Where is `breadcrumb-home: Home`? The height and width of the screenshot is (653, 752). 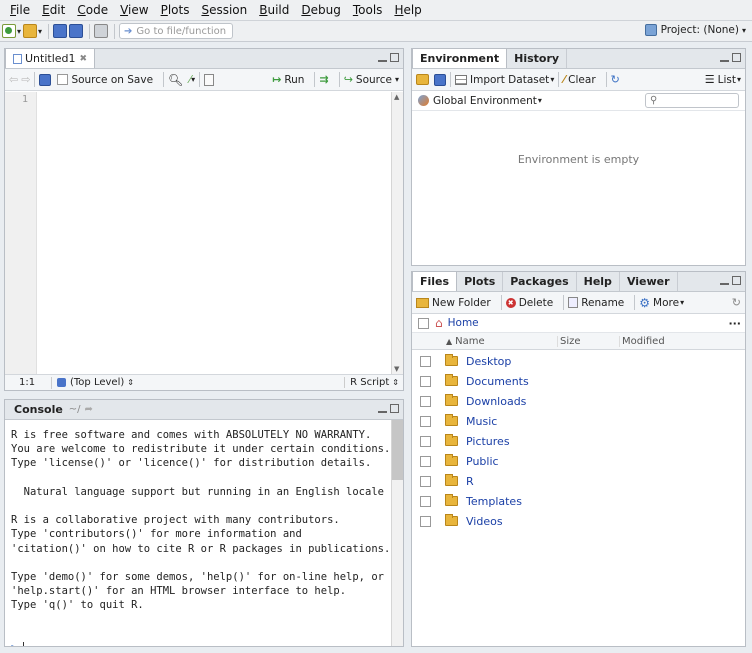 breadcrumb-home: Home is located at coordinates (463, 323).